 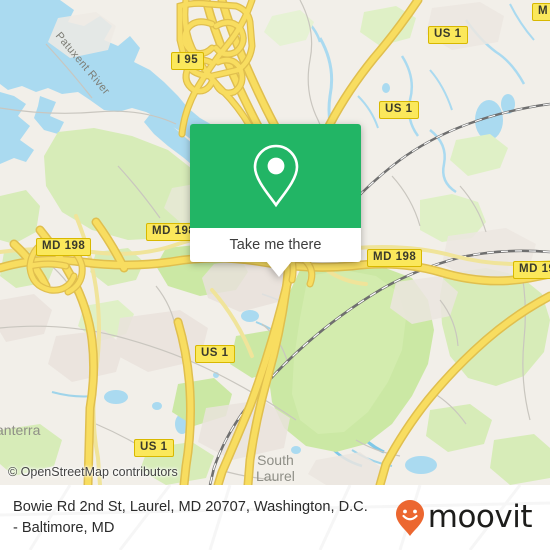 What do you see at coordinates (541, 12) in the screenshot?
I see `shield-md-top-right-clipped: M` at bounding box center [541, 12].